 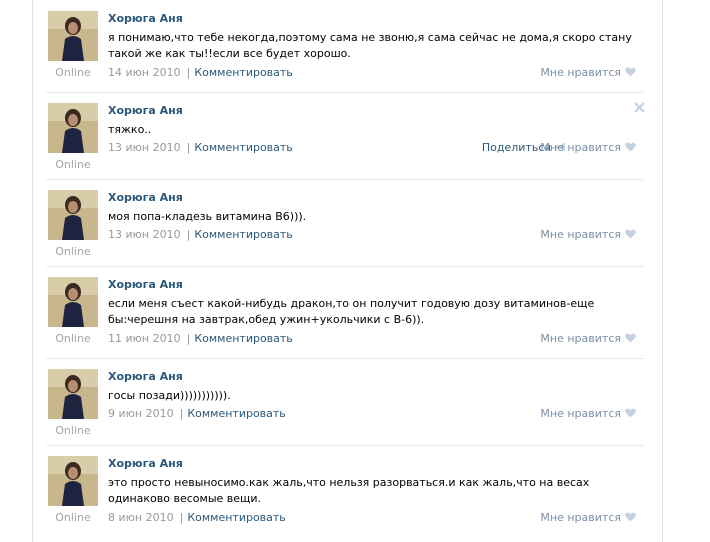 What do you see at coordinates (141, 413) in the screenshot?
I see `post-date: 9 июн 2010` at bounding box center [141, 413].